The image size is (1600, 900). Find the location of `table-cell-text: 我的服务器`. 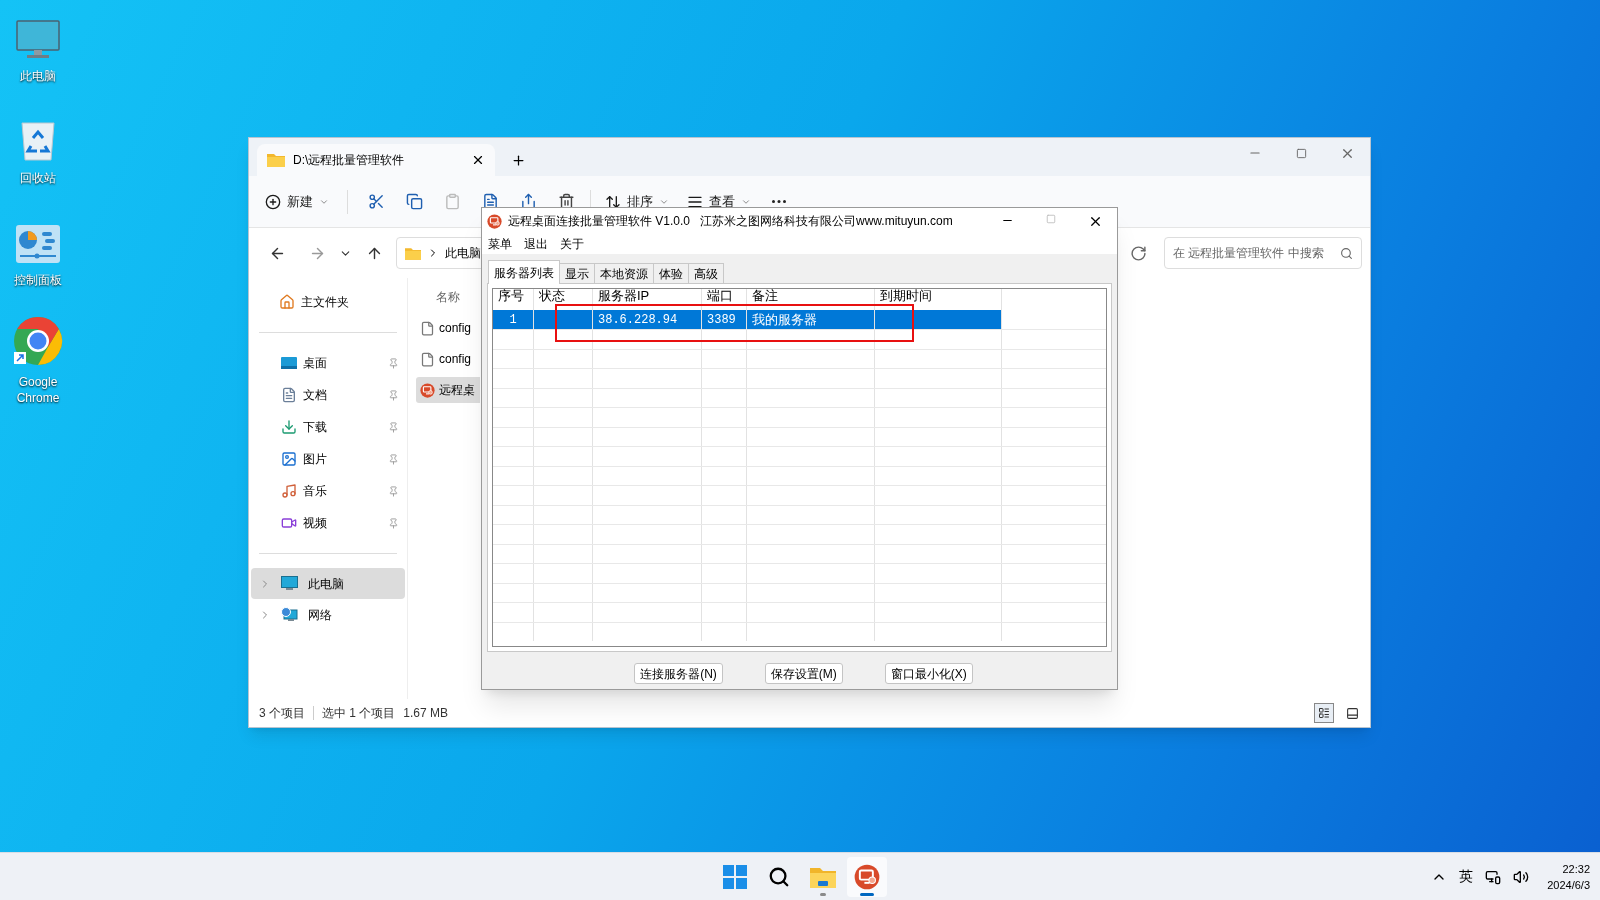

table-cell-text: 我的服务器 is located at coordinates (784, 319).